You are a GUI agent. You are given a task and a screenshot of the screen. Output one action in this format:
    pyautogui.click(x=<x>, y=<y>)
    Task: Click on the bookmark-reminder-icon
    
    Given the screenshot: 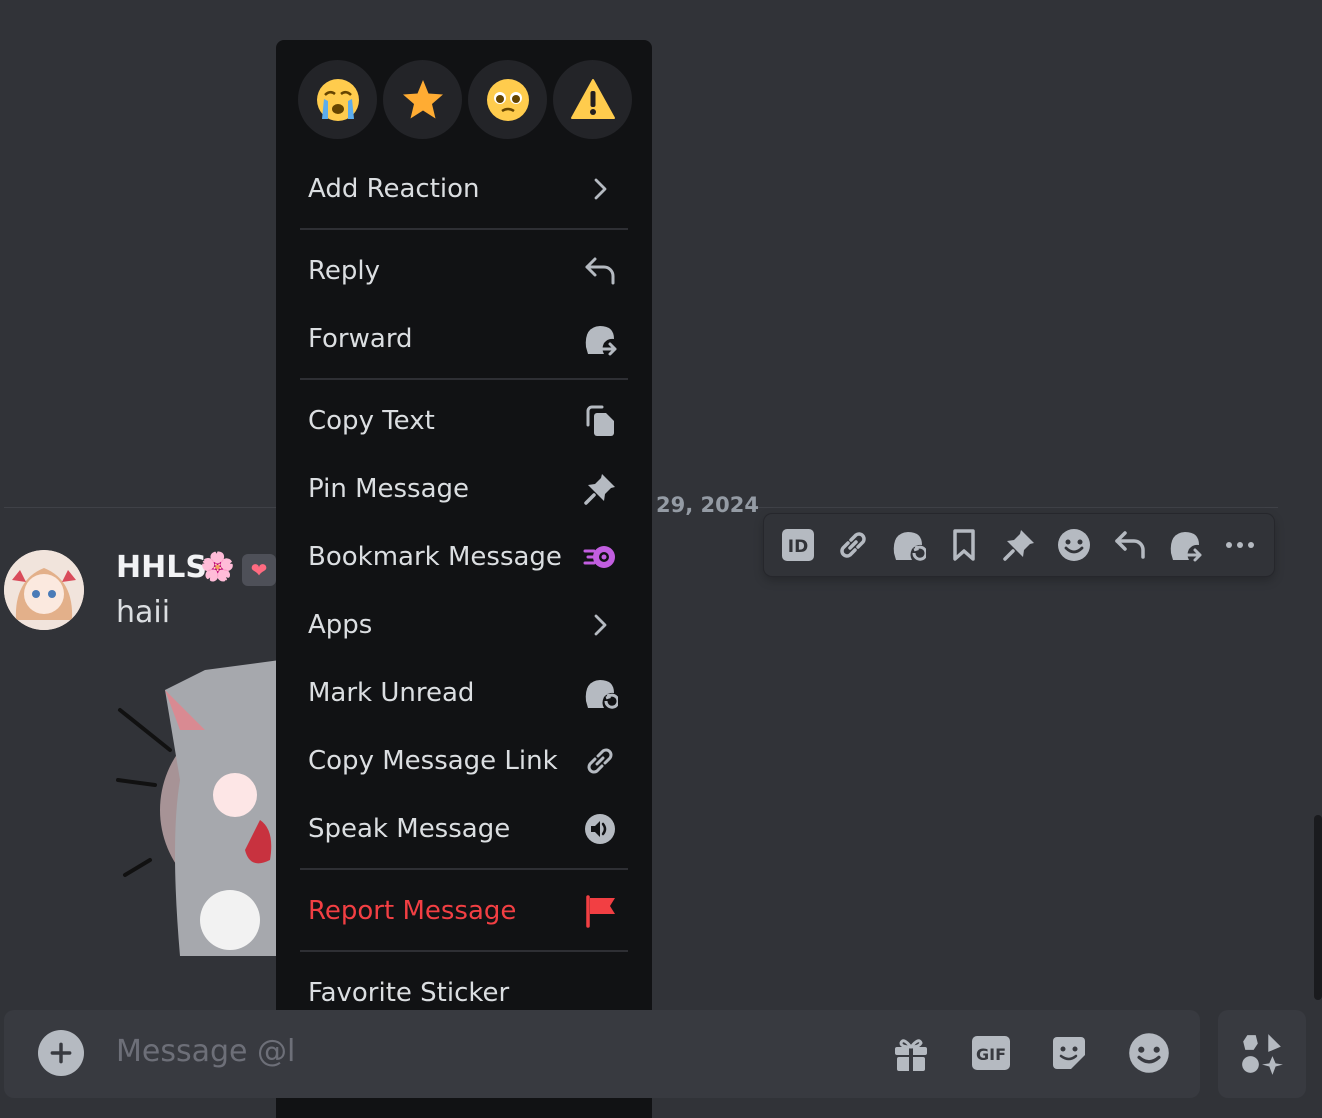 What is the action you would take?
    pyautogui.click(x=600, y=557)
    